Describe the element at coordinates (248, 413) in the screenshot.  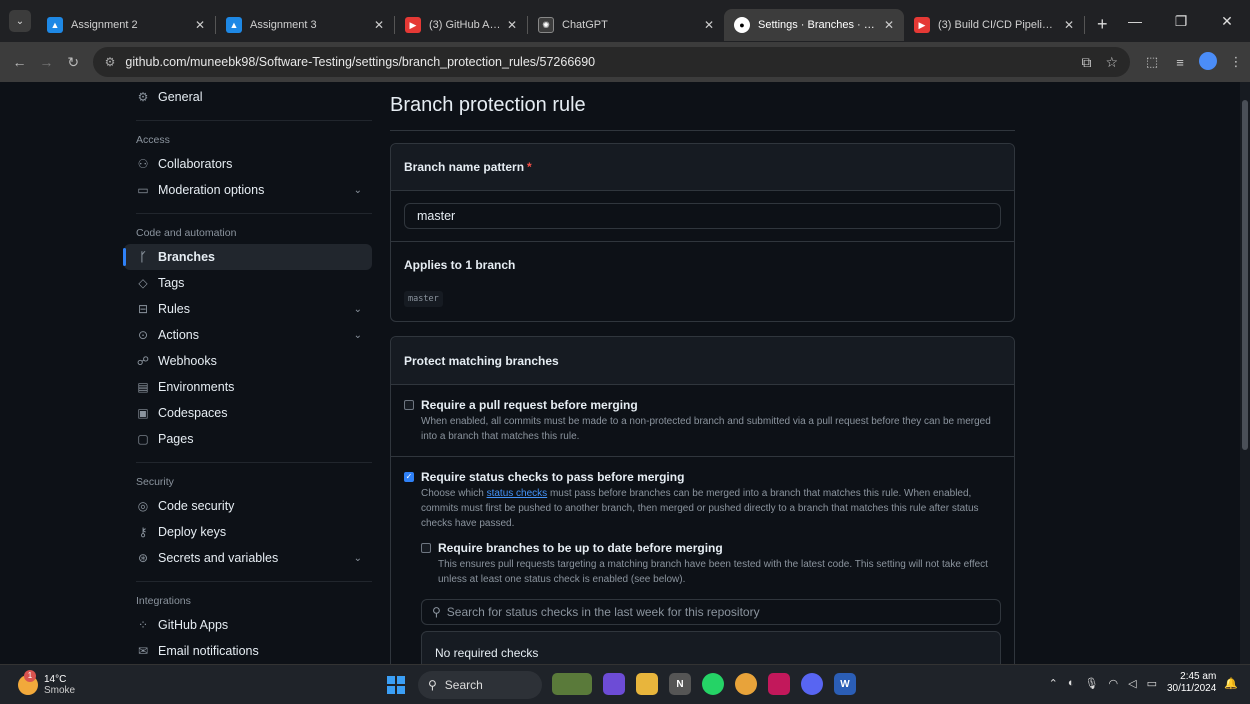
I see `sidebar-item-codespaces: ▣ Codespaces` at that location.